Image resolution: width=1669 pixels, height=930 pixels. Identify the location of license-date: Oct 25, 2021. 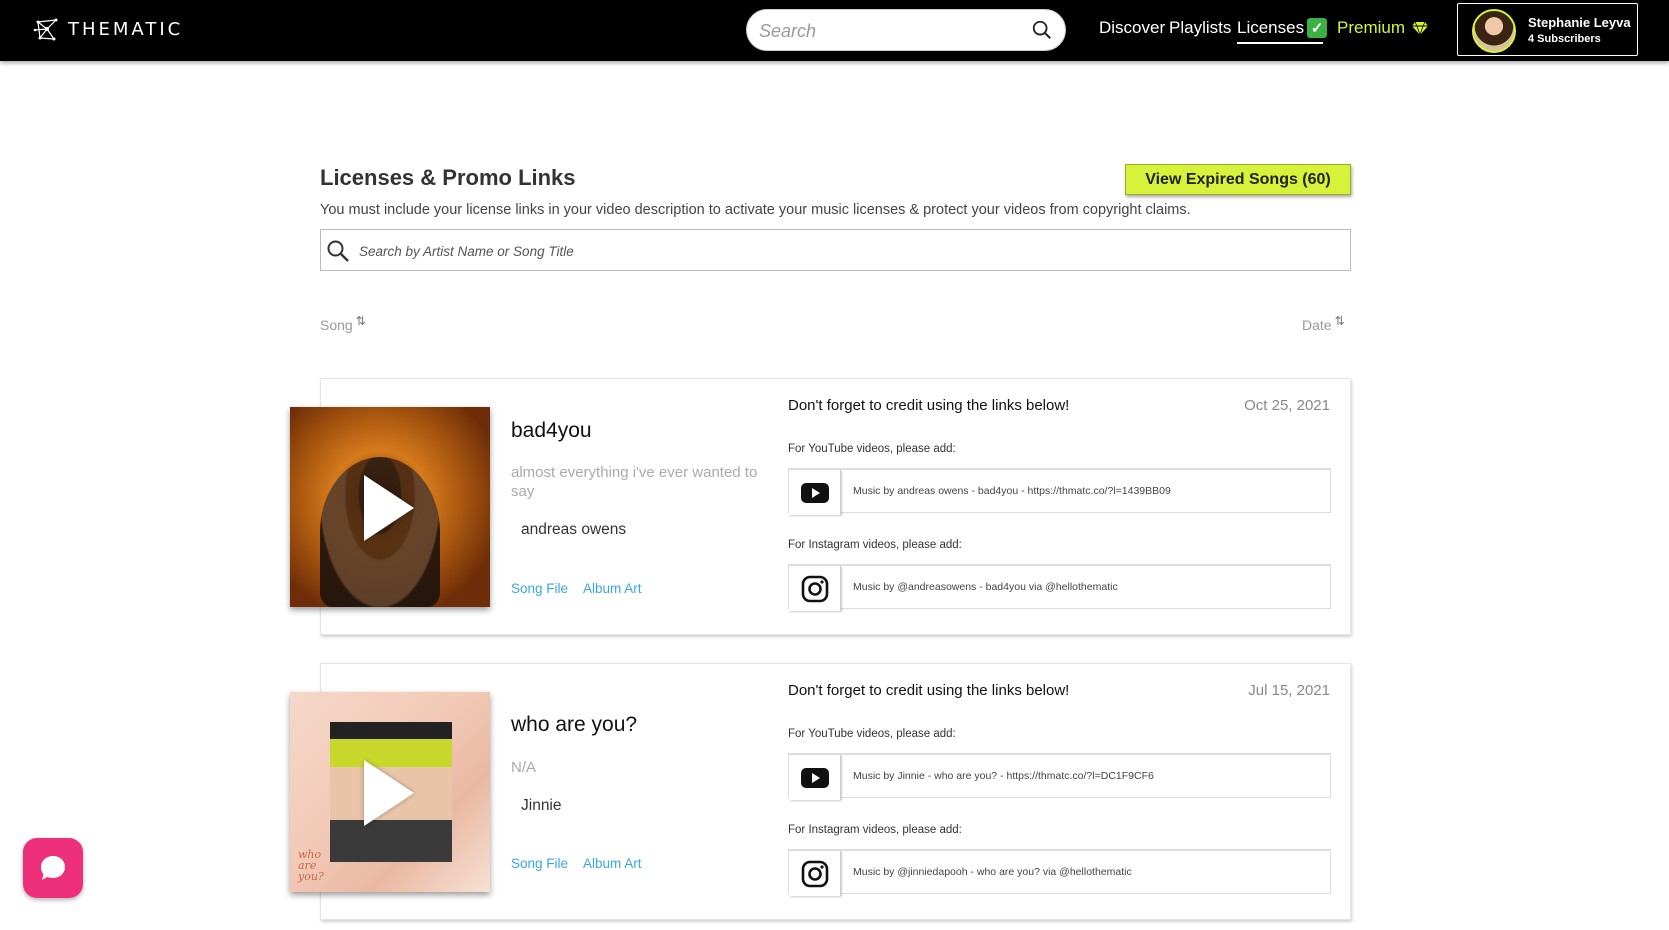
(1287, 405).